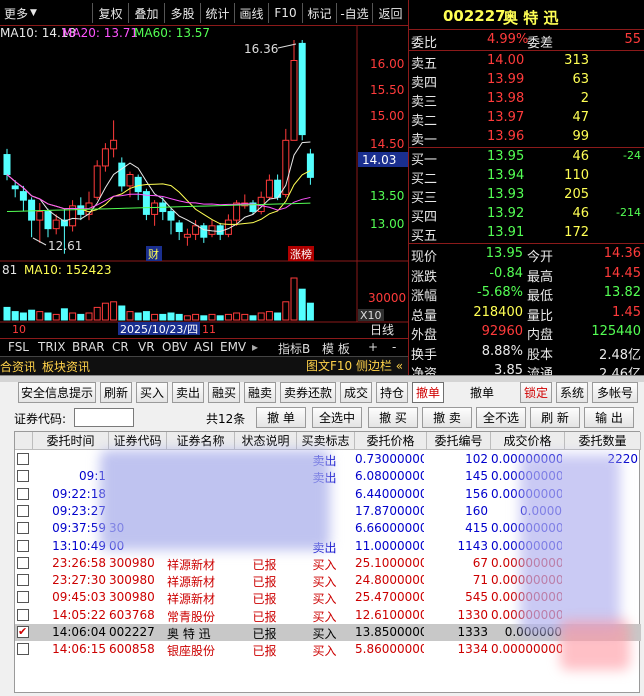 This screenshot has height=696, width=644. Describe the element at coordinates (373, 347) in the screenshot. I see `zoom-in-button: +` at that location.